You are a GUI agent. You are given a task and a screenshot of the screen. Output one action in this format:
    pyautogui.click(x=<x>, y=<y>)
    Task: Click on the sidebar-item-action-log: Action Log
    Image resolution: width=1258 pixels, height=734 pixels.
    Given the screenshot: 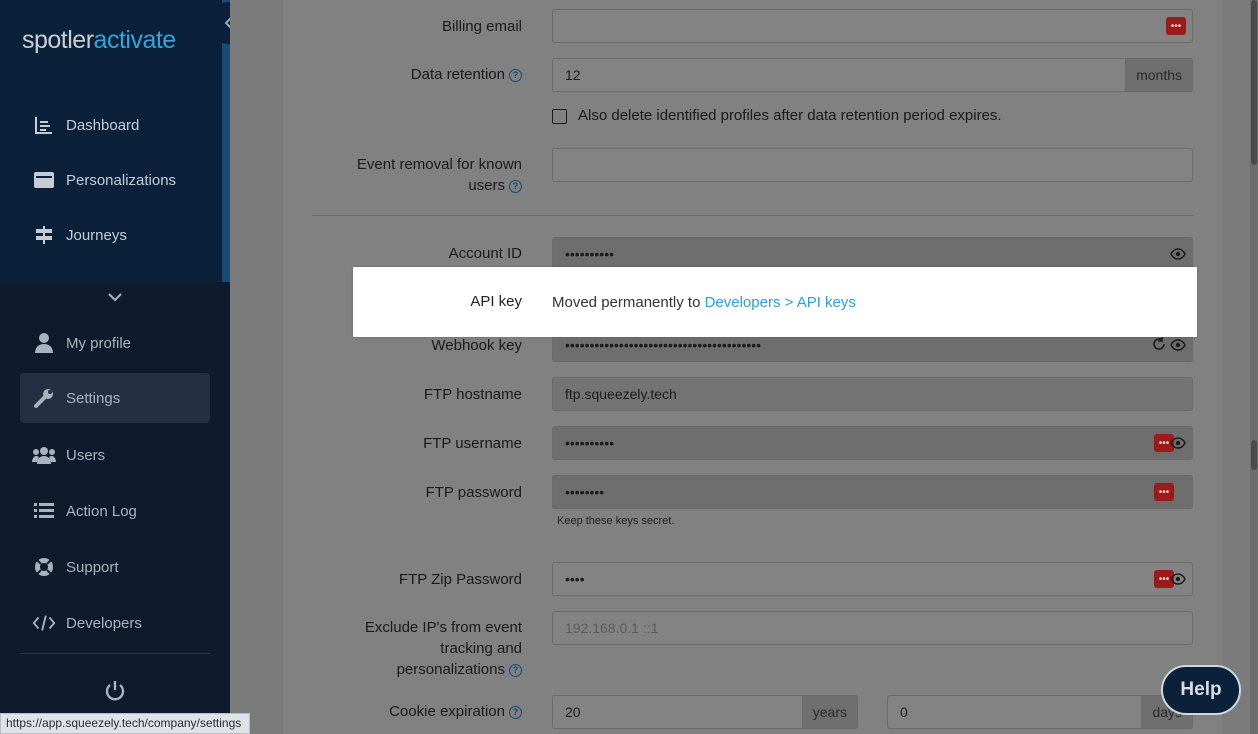 What is the action you would take?
    pyautogui.click(x=115, y=511)
    